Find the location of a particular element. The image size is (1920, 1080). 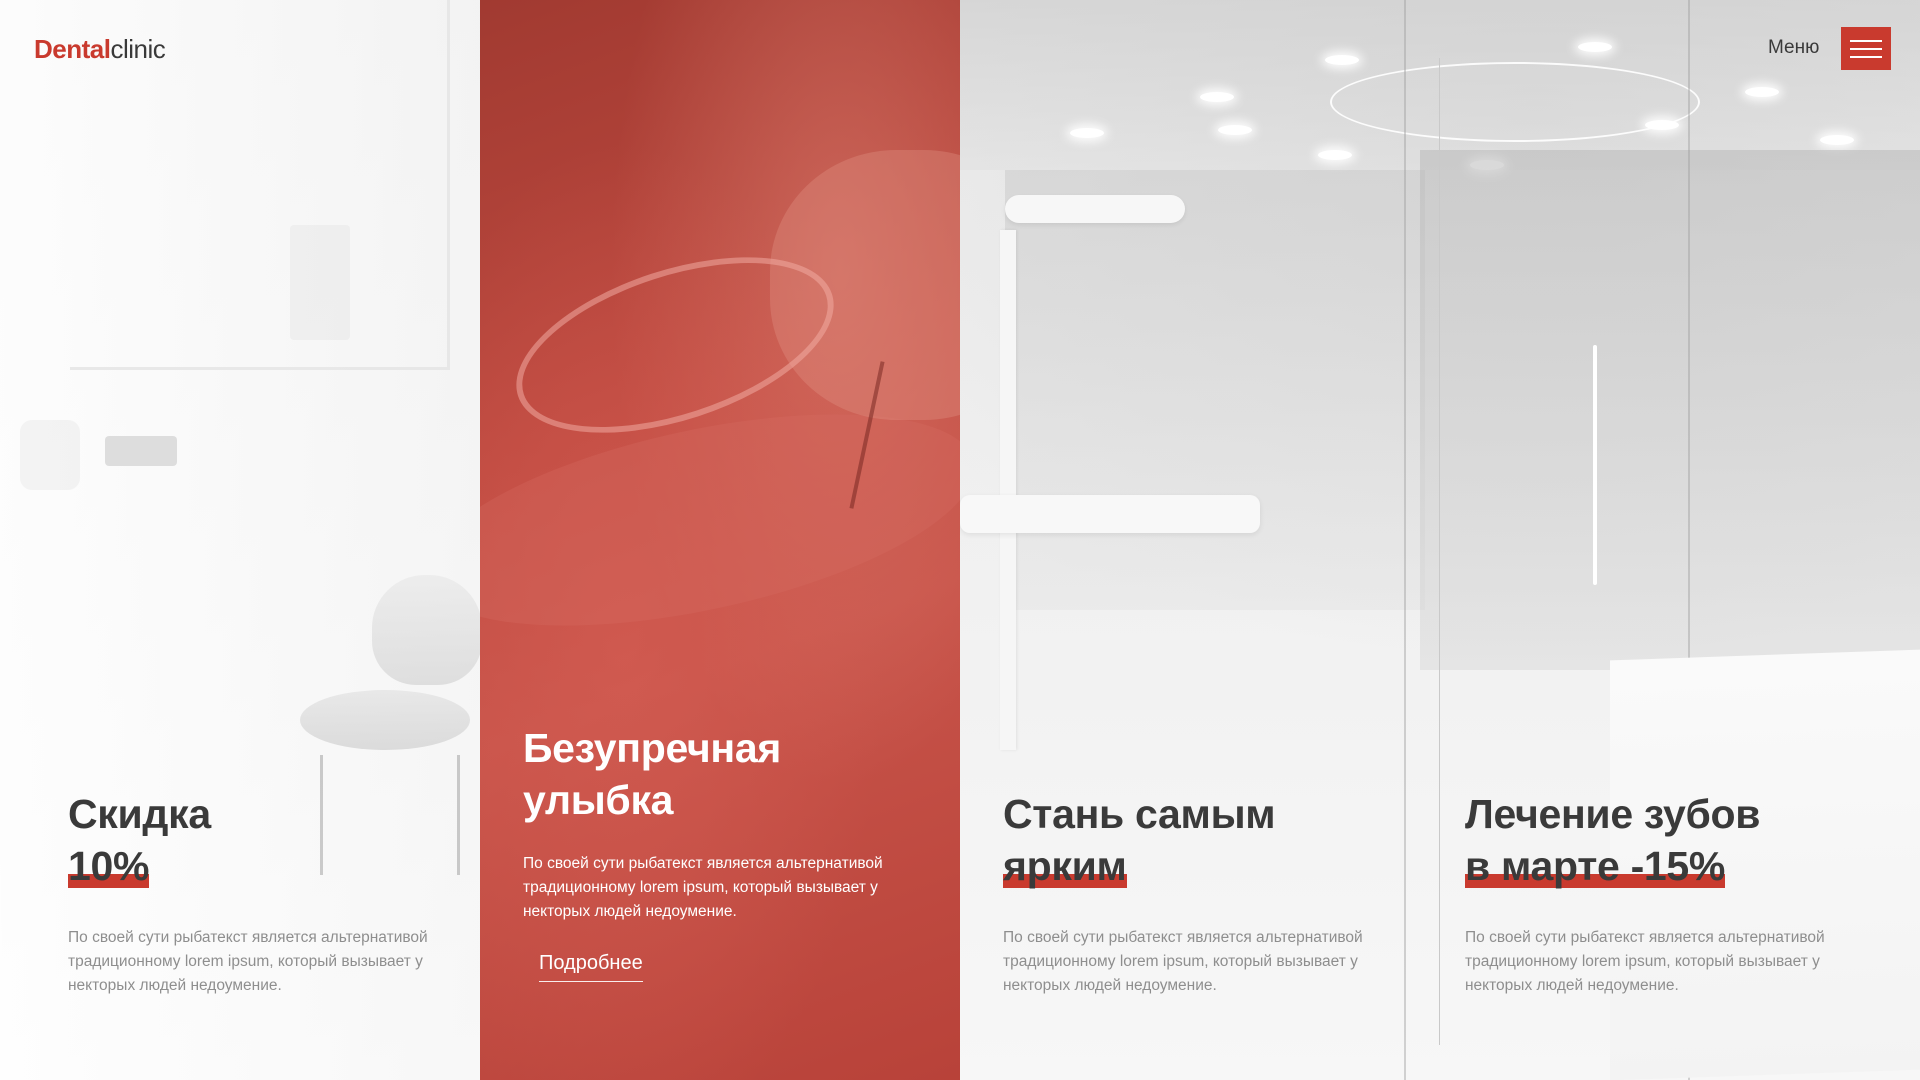

dental-chair-arm is located at coordinates (1110, 514).